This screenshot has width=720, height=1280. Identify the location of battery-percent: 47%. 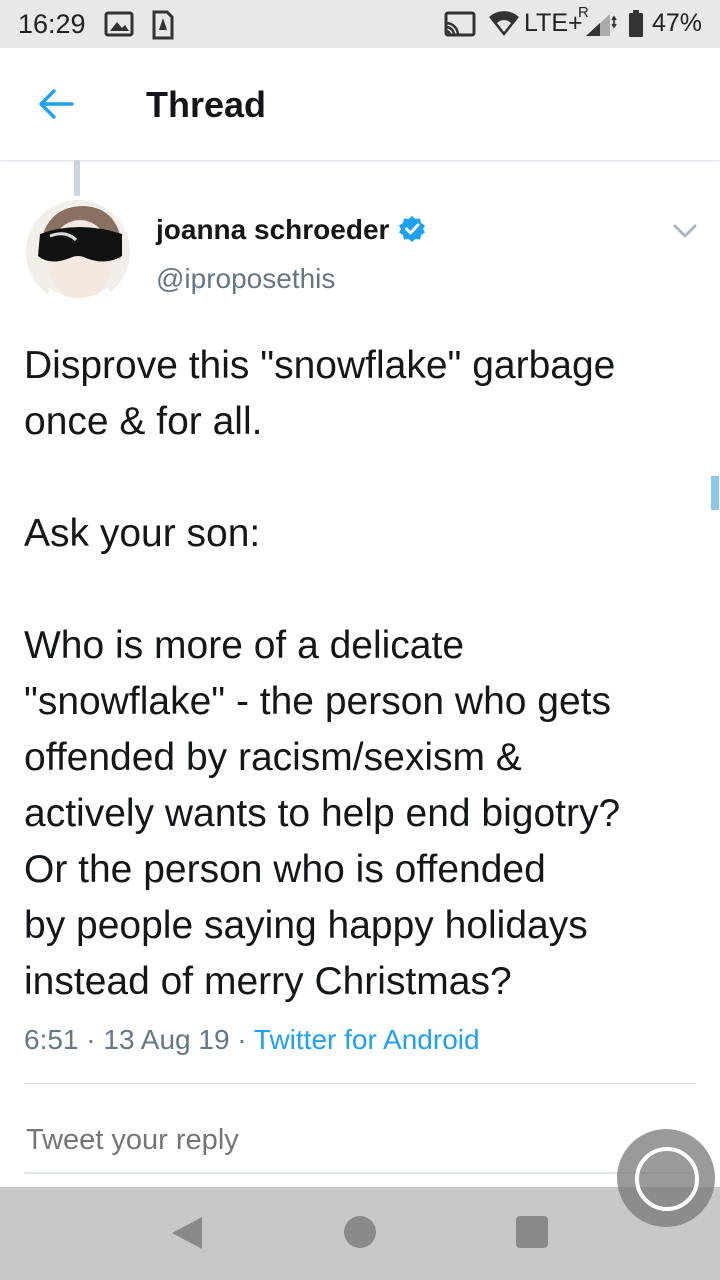
(677, 23).